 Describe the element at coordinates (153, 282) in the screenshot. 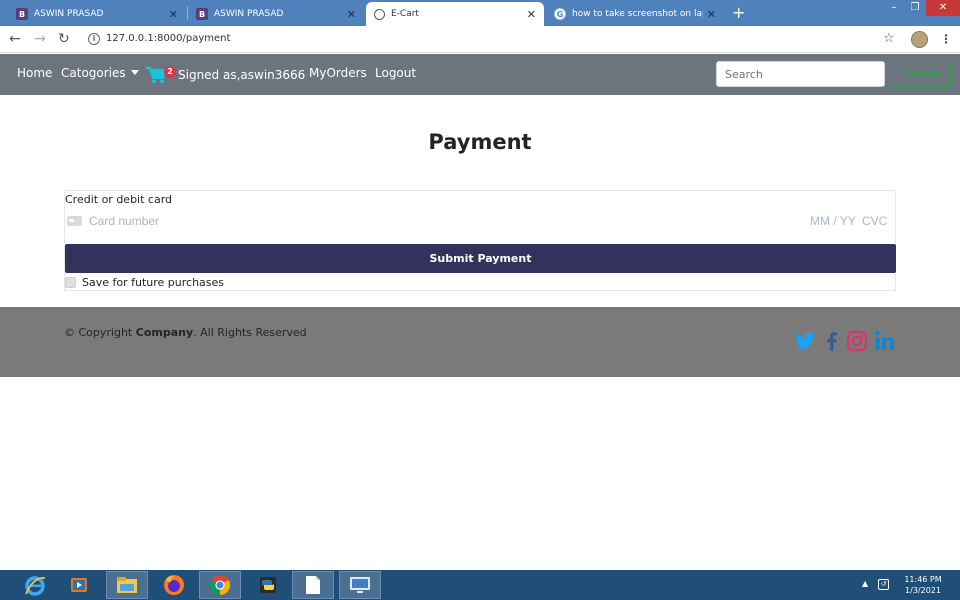

I see `save-card-label: Save for future purchases` at that location.